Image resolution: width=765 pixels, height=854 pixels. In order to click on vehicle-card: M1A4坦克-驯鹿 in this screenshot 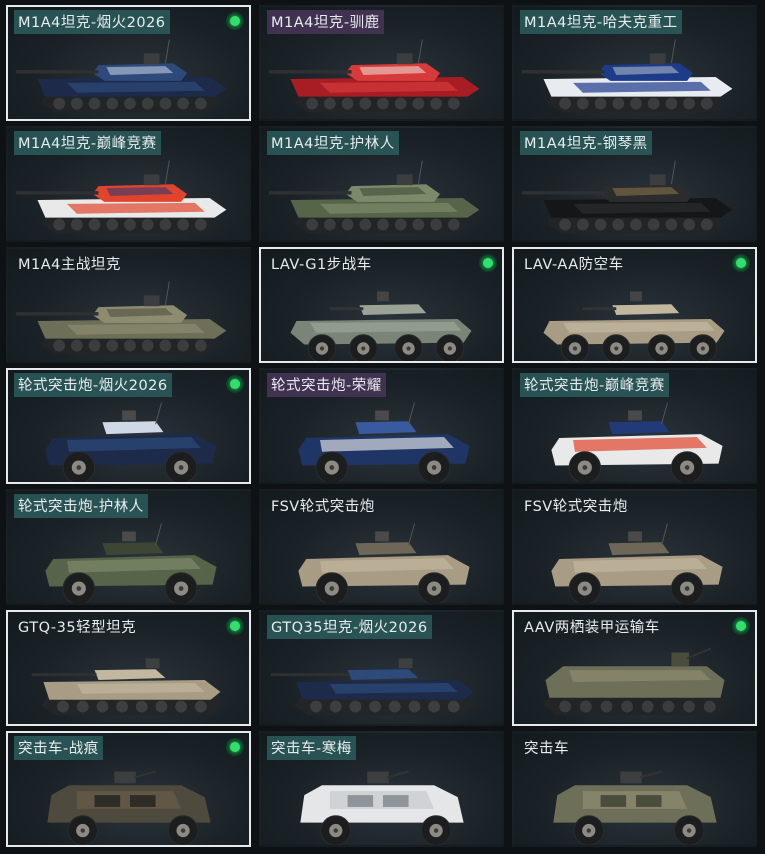, I will do `click(381, 63)`.